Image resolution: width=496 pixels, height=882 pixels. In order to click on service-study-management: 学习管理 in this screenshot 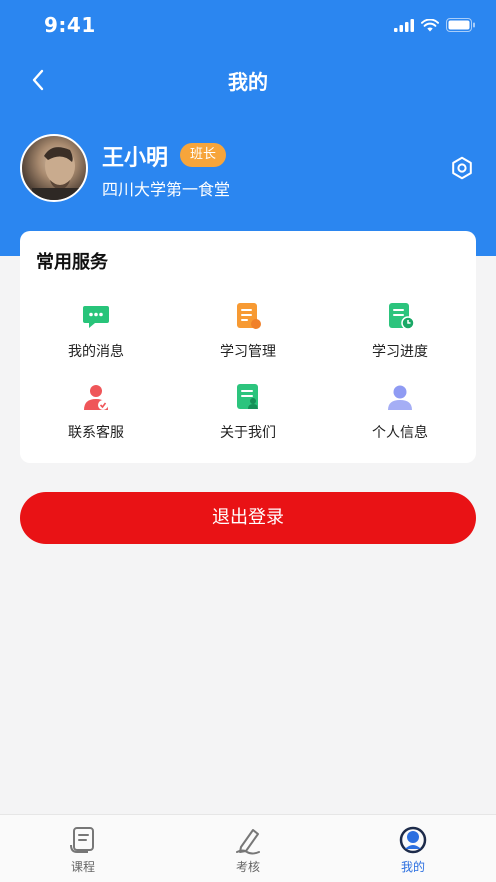, I will do `click(248, 336)`.